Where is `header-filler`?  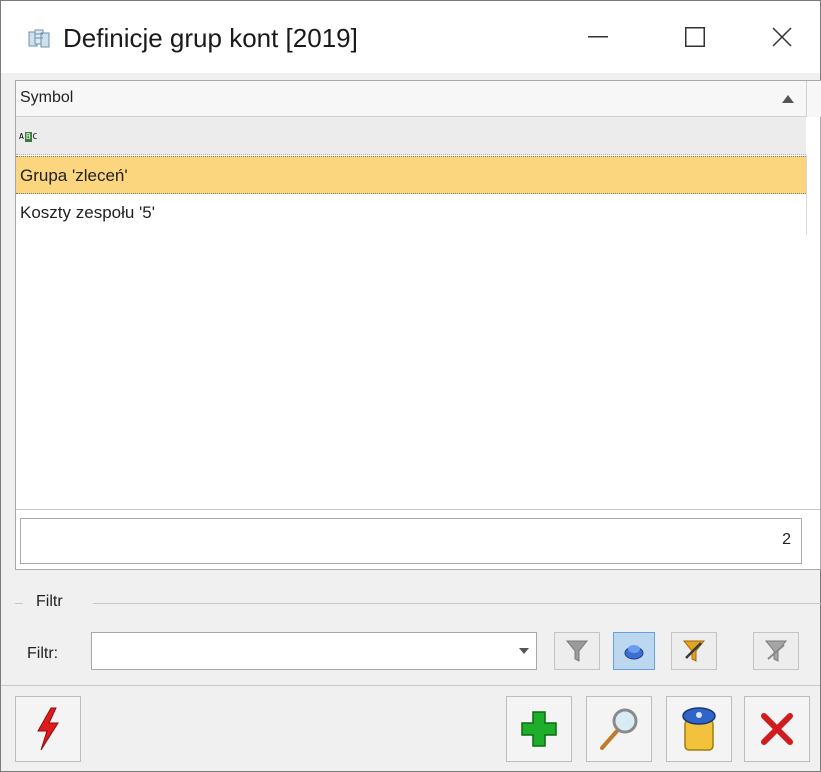
header-filler is located at coordinates (813, 99).